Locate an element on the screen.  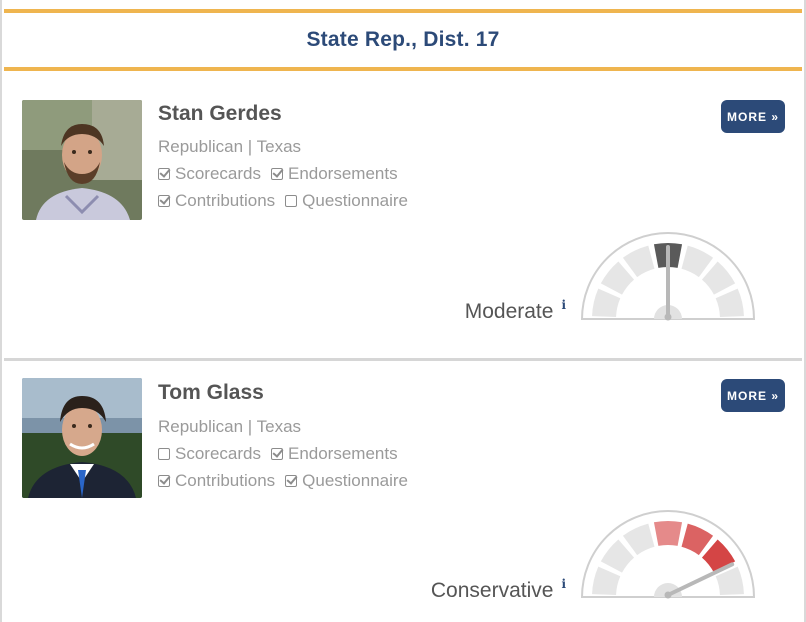
rating-label: Conservative i is located at coordinates (498, 590).